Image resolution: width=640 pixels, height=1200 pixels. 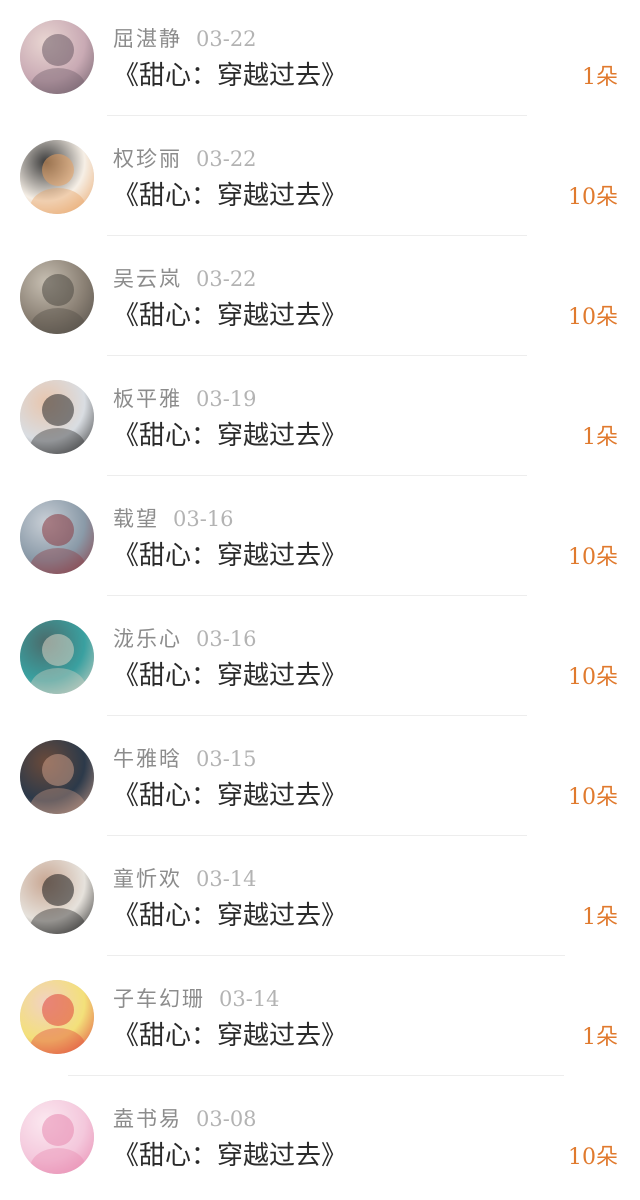 I want to click on list-item: 童忻欢 03-14 《甜心：穿越过去》 1朵, so click(x=320, y=900).